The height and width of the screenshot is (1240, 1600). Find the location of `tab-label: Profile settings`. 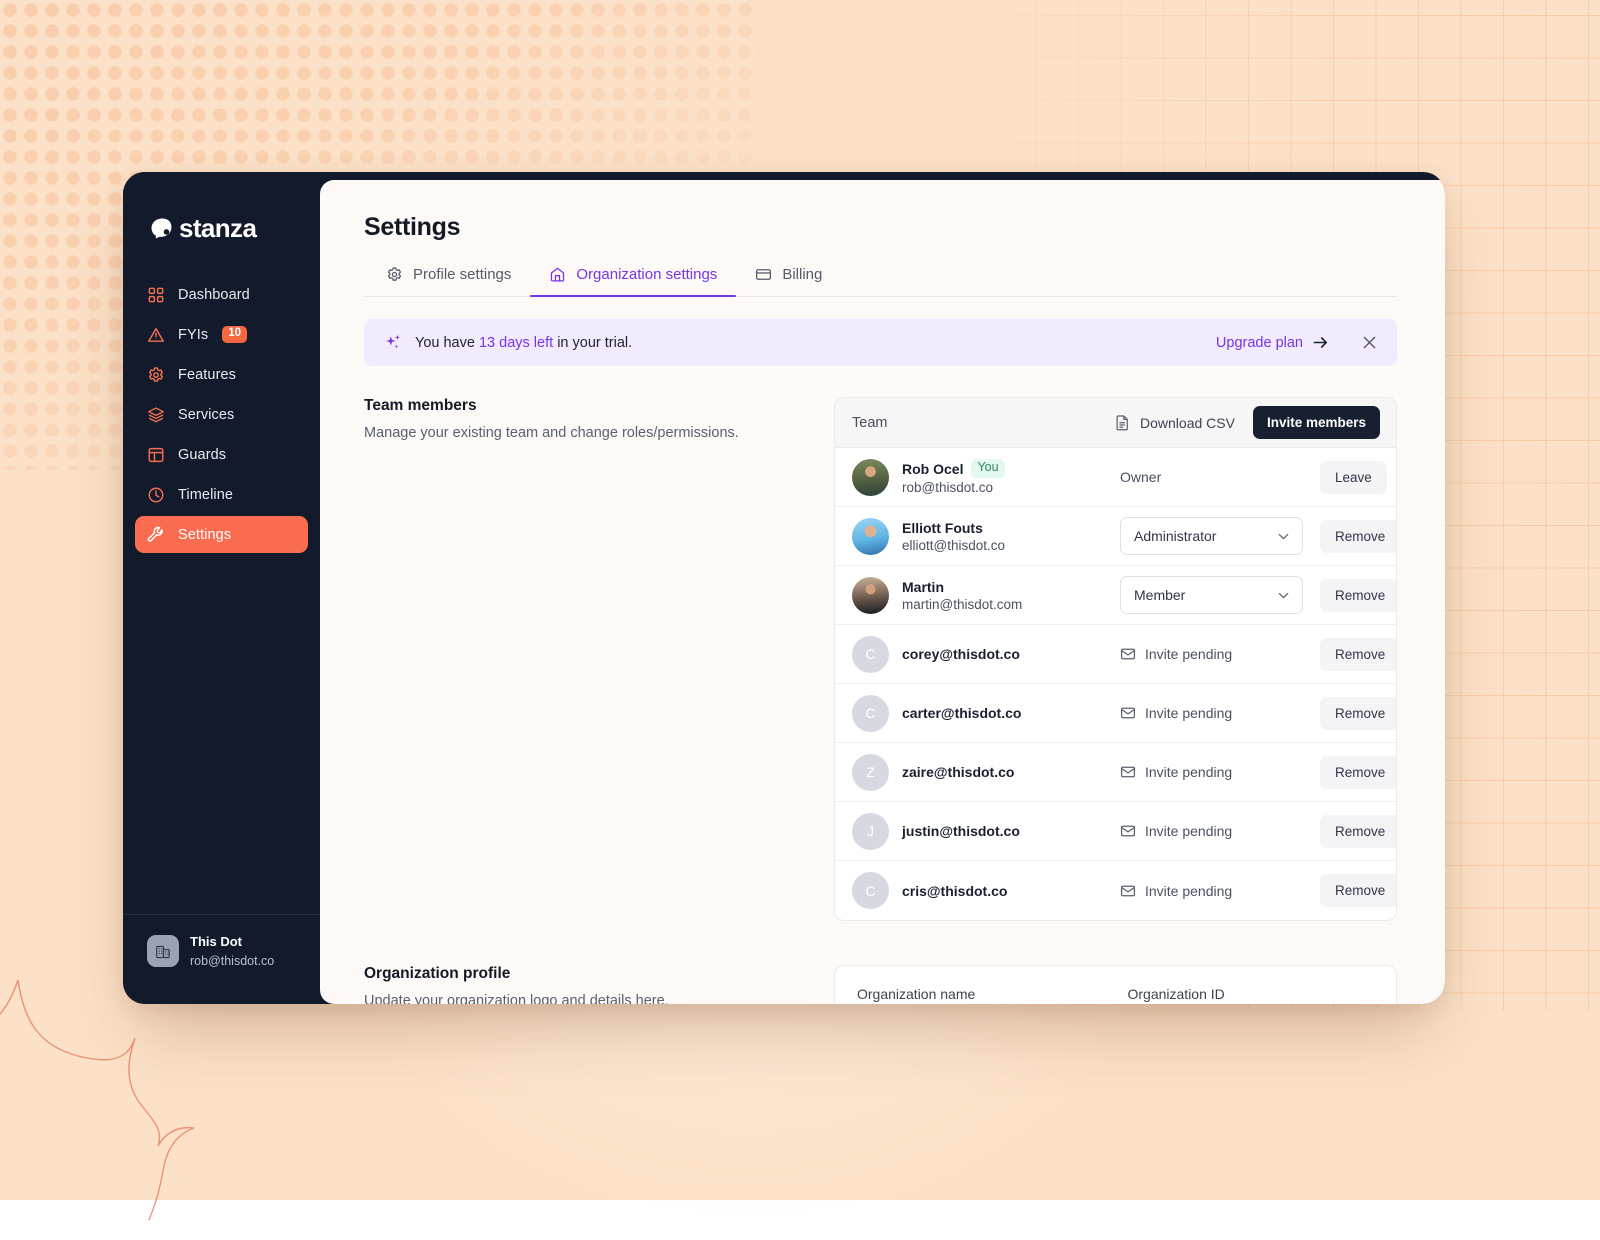

tab-label: Profile settings is located at coordinates (462, 274).